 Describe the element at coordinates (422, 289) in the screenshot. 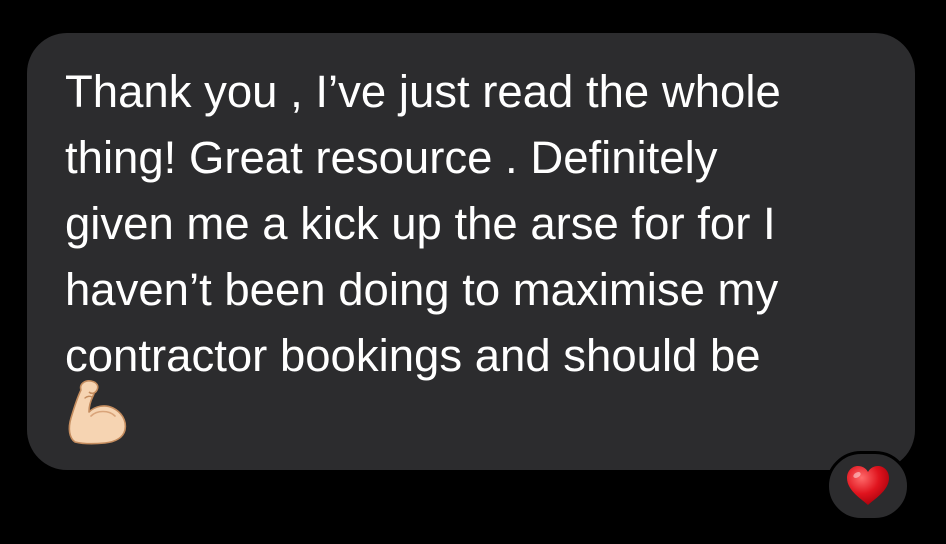

I see `message-line: haven’t been doing to maximise my` at that location.